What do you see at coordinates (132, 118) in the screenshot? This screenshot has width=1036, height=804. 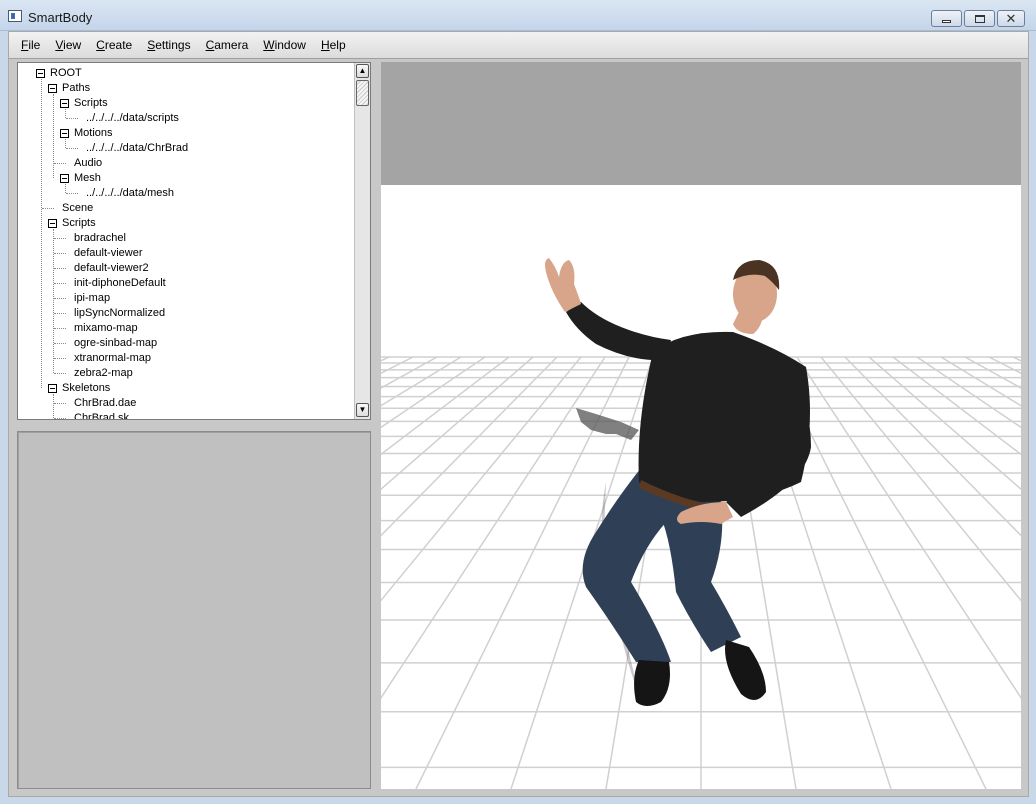 I see `tree-item-label: ../../../../data/scripts` at bounding box center [132, 118].